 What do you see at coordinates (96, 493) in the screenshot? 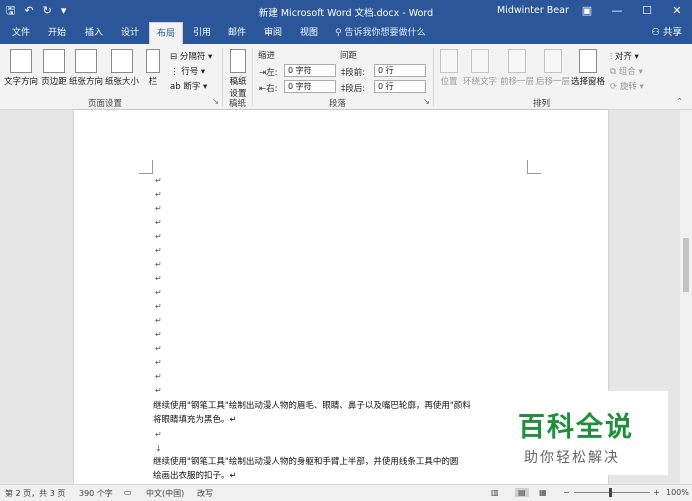
I see `word-count: 390 个字` at bounding box center [96, 493].